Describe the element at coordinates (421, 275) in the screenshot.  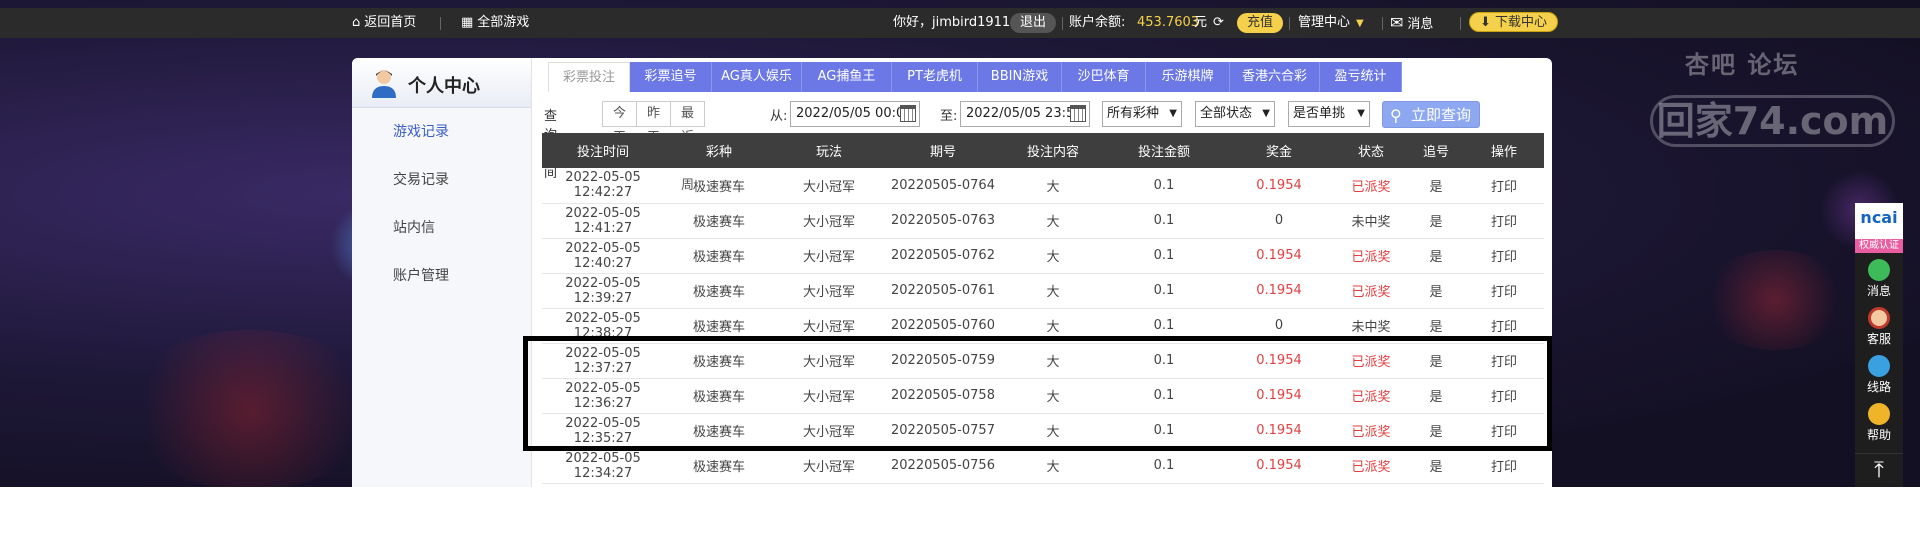
I see `sidebar-item-account: 账户管理` at that location.